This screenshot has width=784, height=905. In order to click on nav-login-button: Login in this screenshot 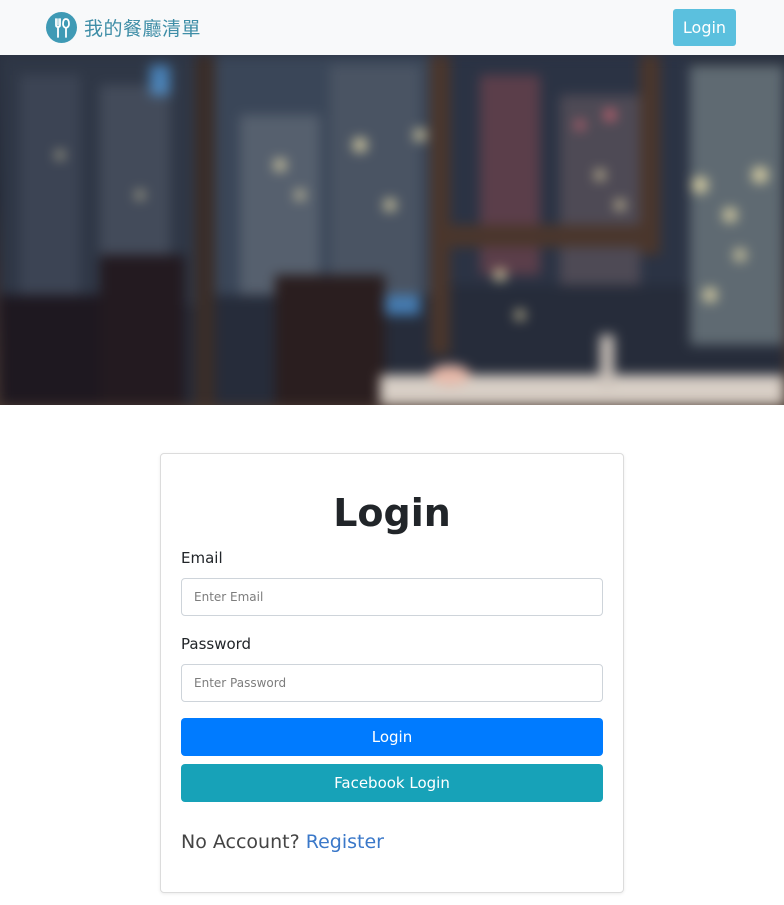, I will do `click(704, 27)`.